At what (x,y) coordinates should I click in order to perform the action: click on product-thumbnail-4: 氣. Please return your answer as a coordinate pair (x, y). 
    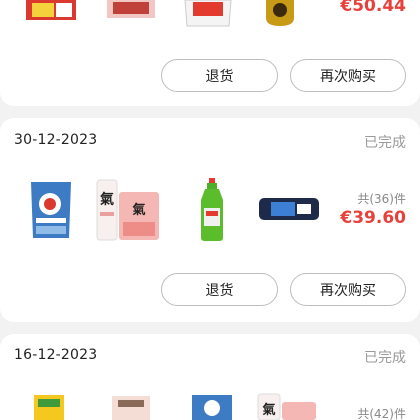
    Looking at the image, I should click on (287, 406).